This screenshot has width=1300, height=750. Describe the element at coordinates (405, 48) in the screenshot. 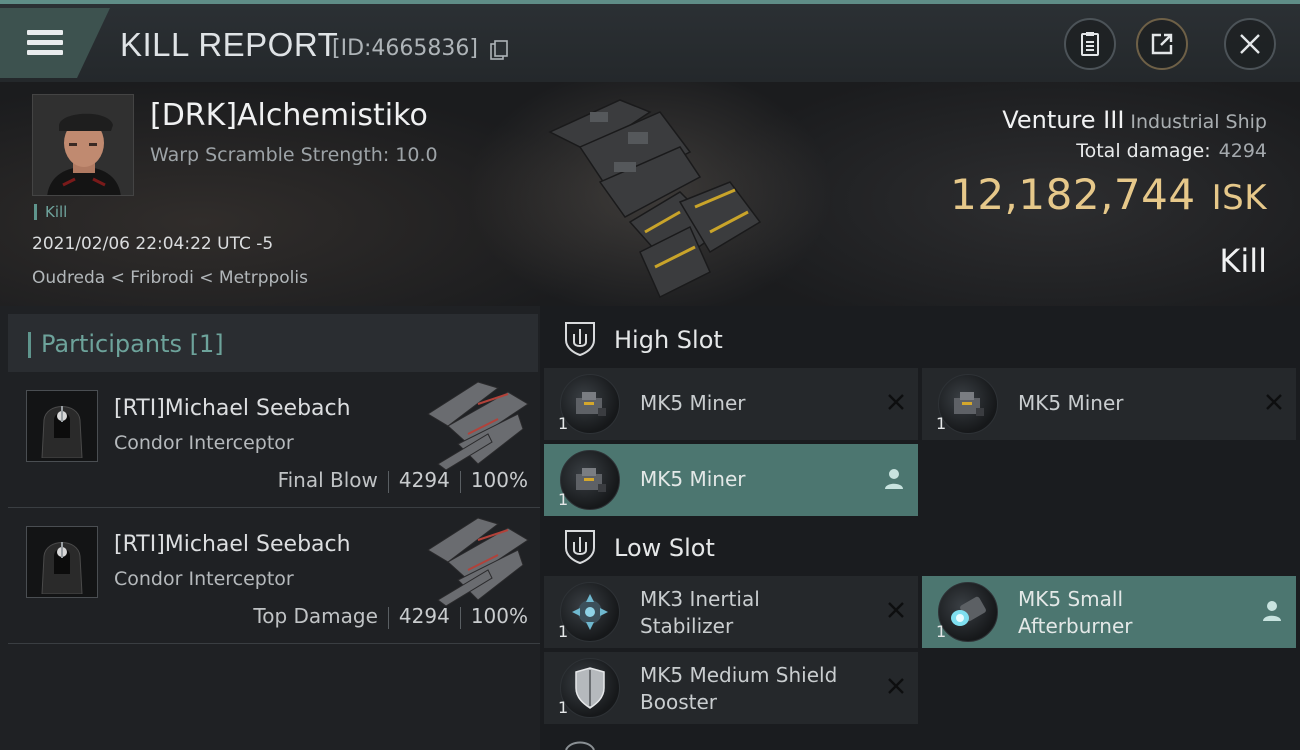

I see `report-id: [ID:4665836]` at that location.